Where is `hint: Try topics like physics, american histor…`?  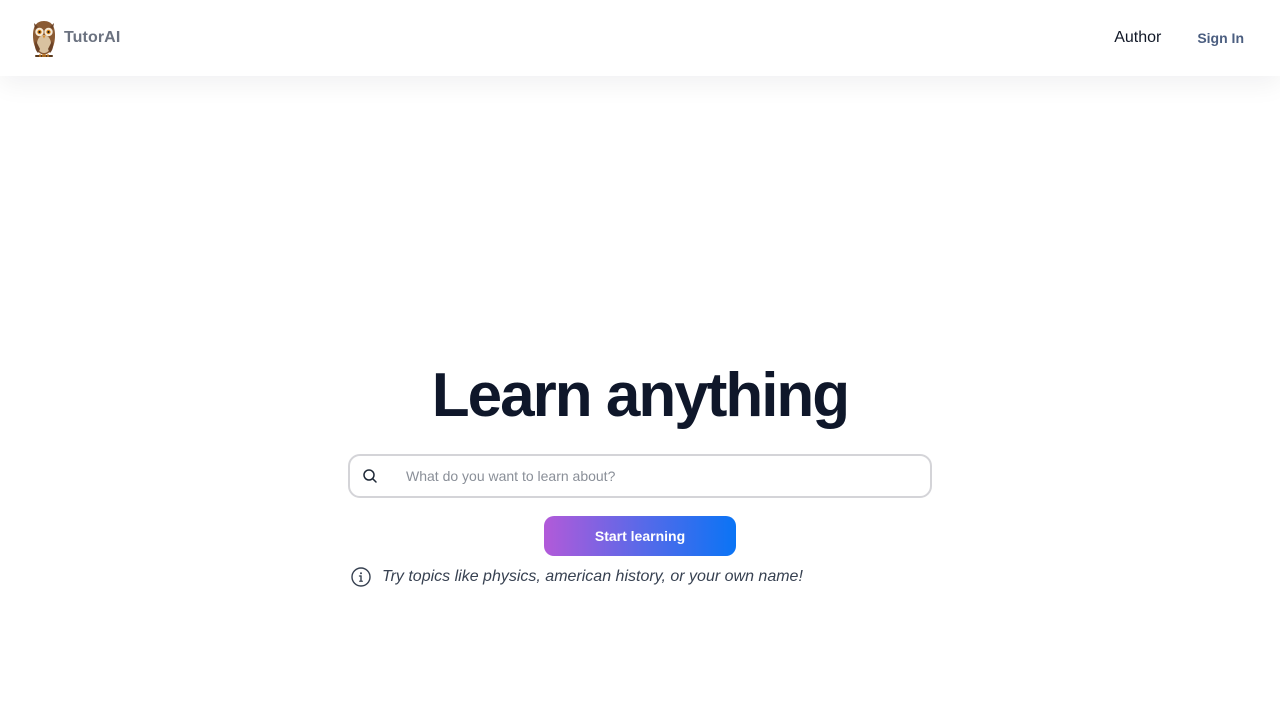
hint: Try topics like physics, american histor… is located at coordinates (576, 577).